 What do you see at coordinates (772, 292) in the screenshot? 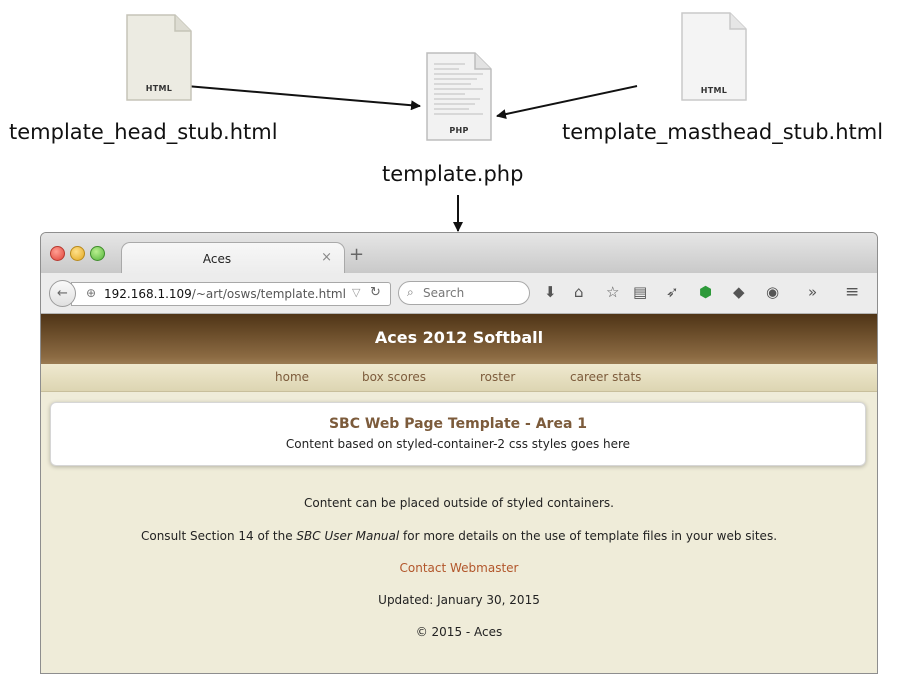
I see `history-icon: ◉` at bounding box center [772, 292].